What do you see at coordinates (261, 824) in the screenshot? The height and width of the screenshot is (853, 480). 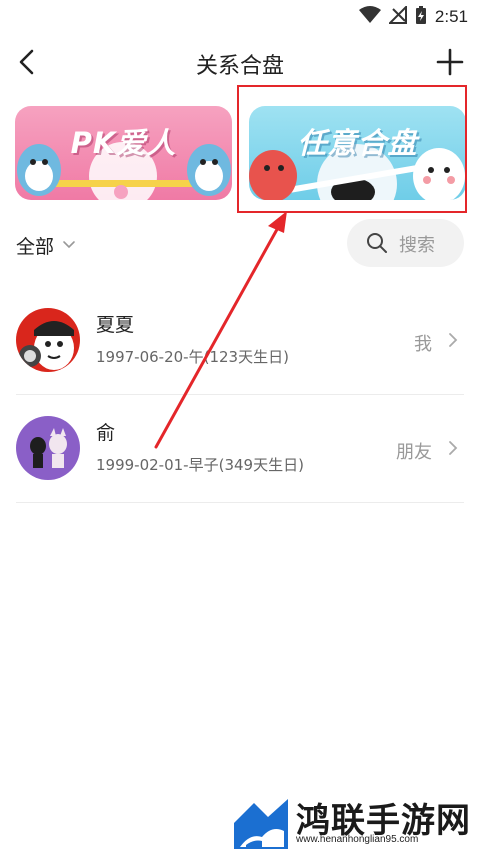 I see `watermark-logo` at bounding box center [261, 824].